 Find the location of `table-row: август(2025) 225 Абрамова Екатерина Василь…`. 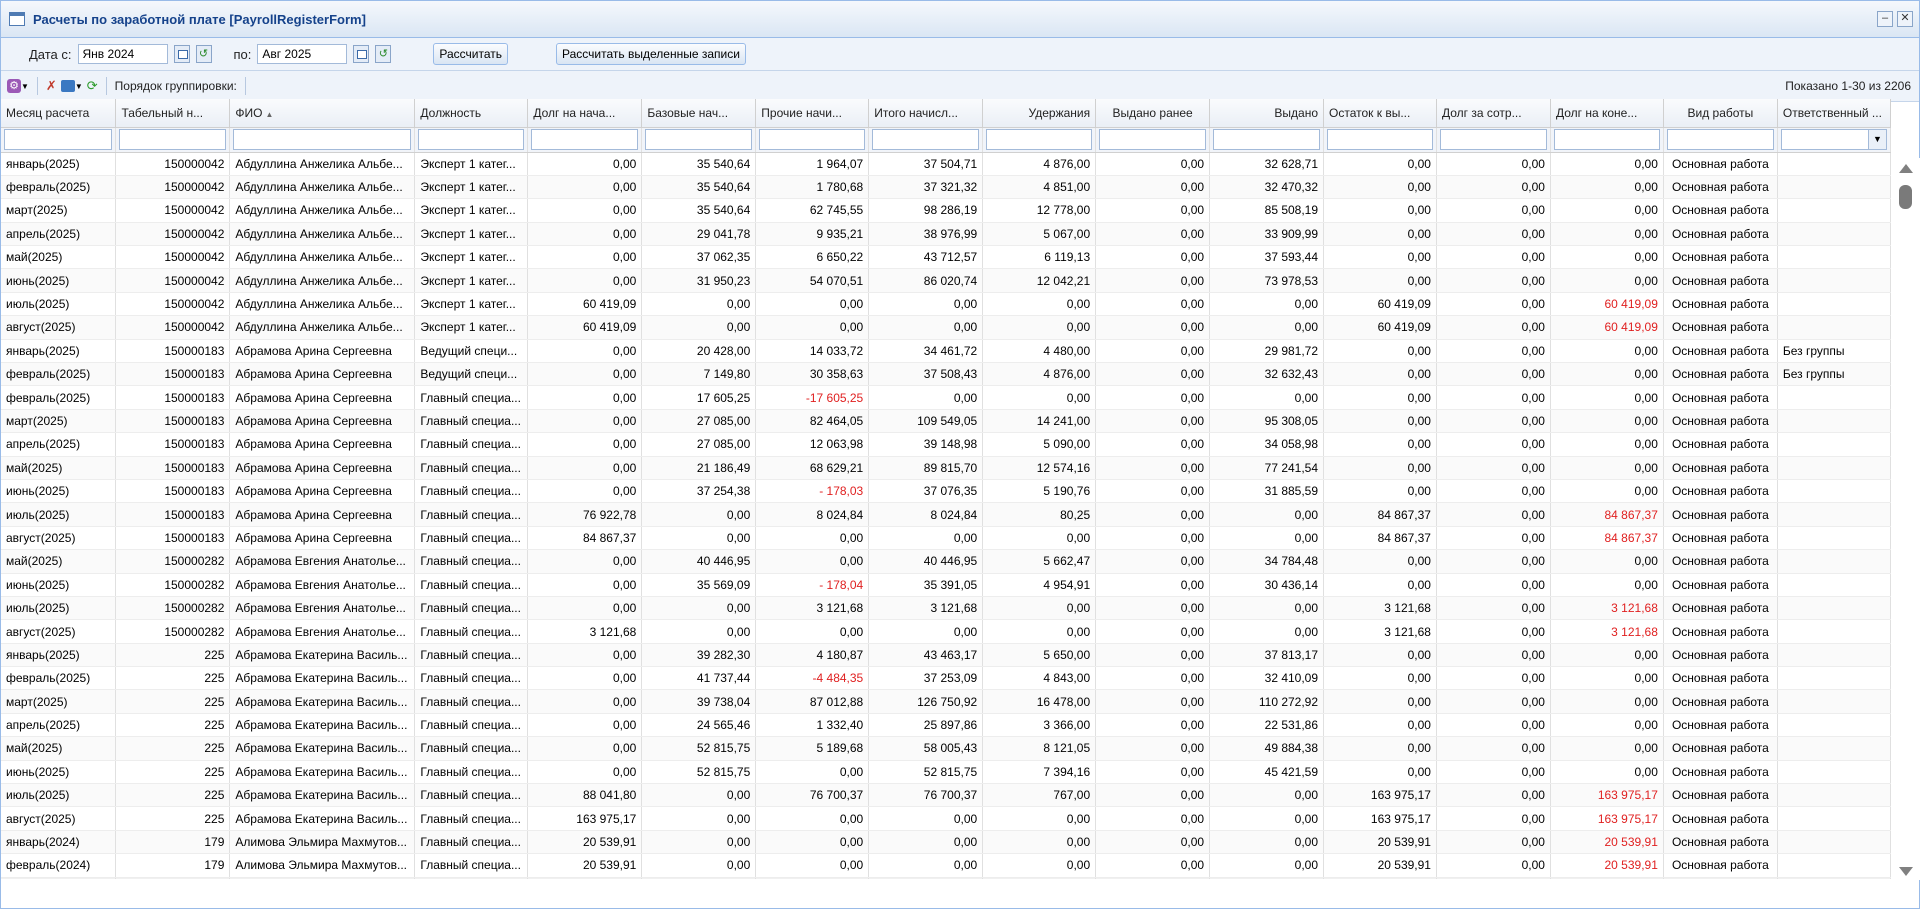

table-row: август(2025) 225 Абрамова Екатерина Василь… is located at coordinates (946, 818).